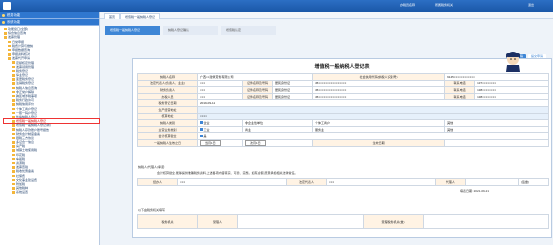 The image size is (553, 245). I want to click on field-taxpayer-name: 广西××建筑劳务有限公司, so click(255, 77).